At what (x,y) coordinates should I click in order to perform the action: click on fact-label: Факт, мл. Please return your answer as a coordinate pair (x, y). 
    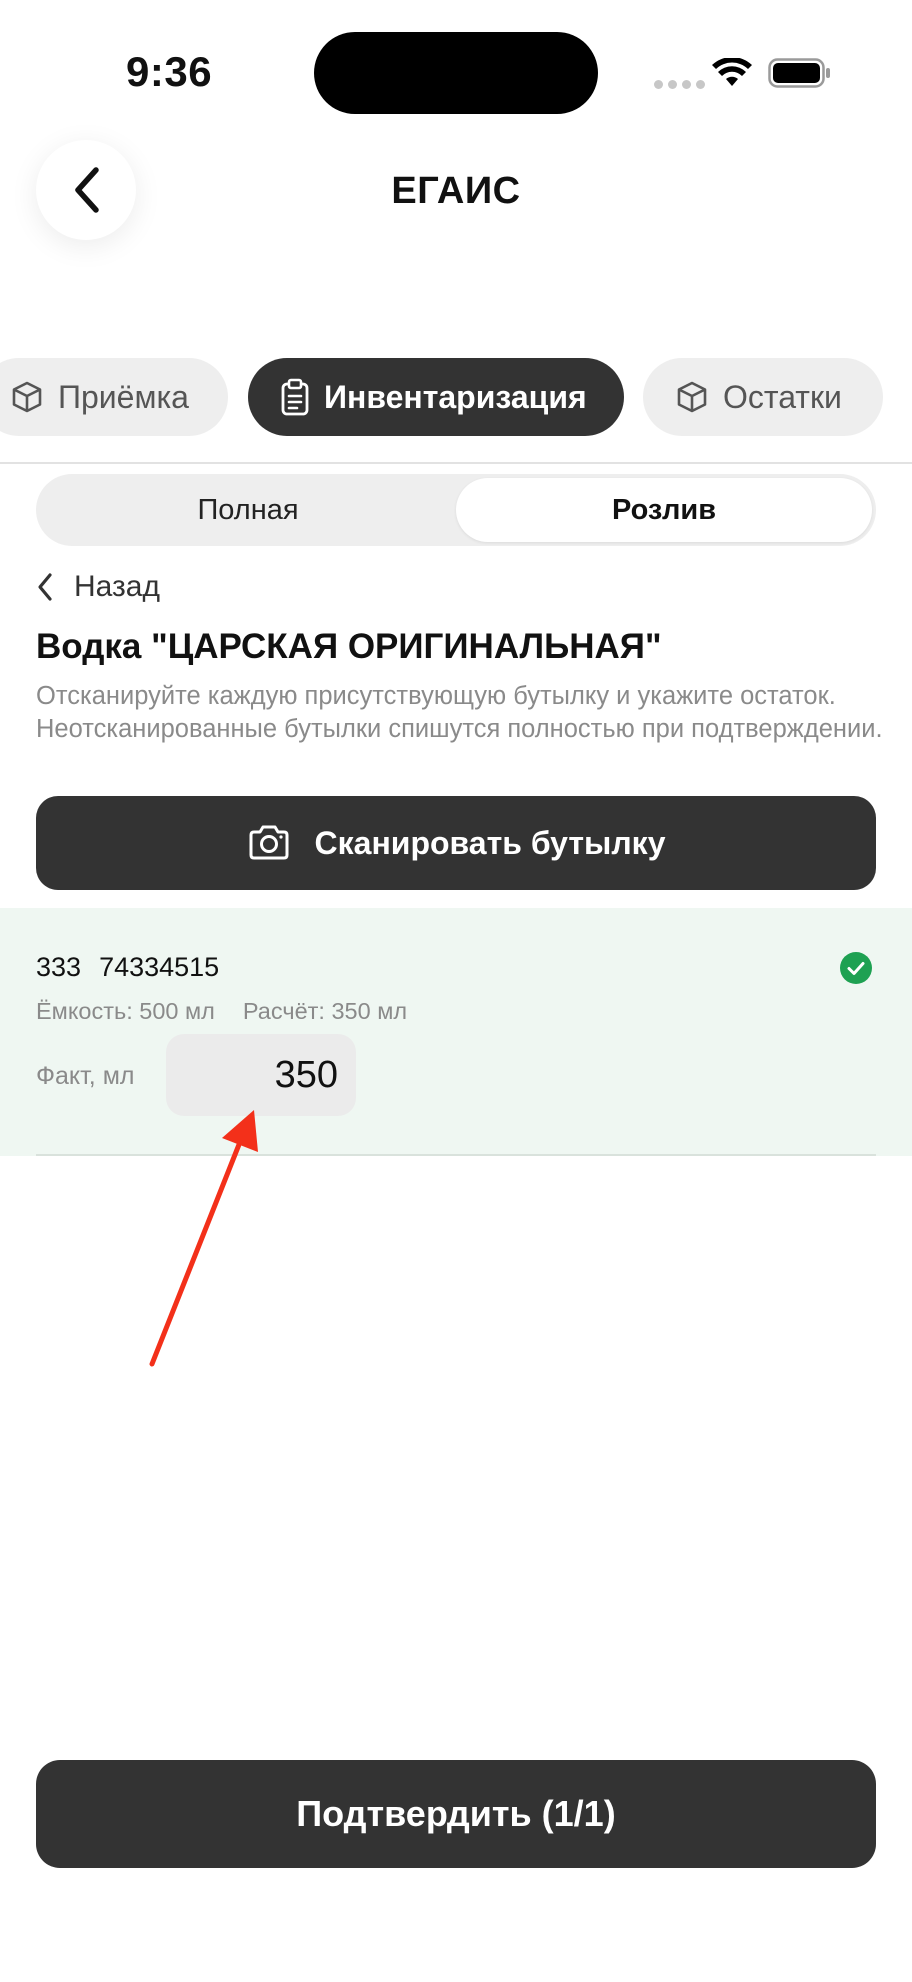
    Looking at the image, I should click on (85, 1076).